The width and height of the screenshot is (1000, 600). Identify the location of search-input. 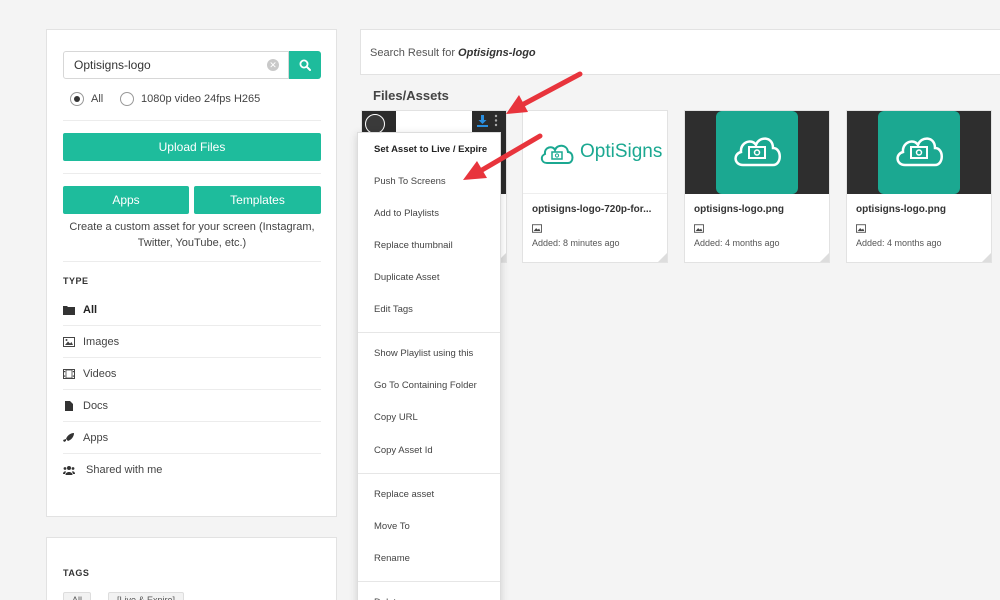
(176, 65).